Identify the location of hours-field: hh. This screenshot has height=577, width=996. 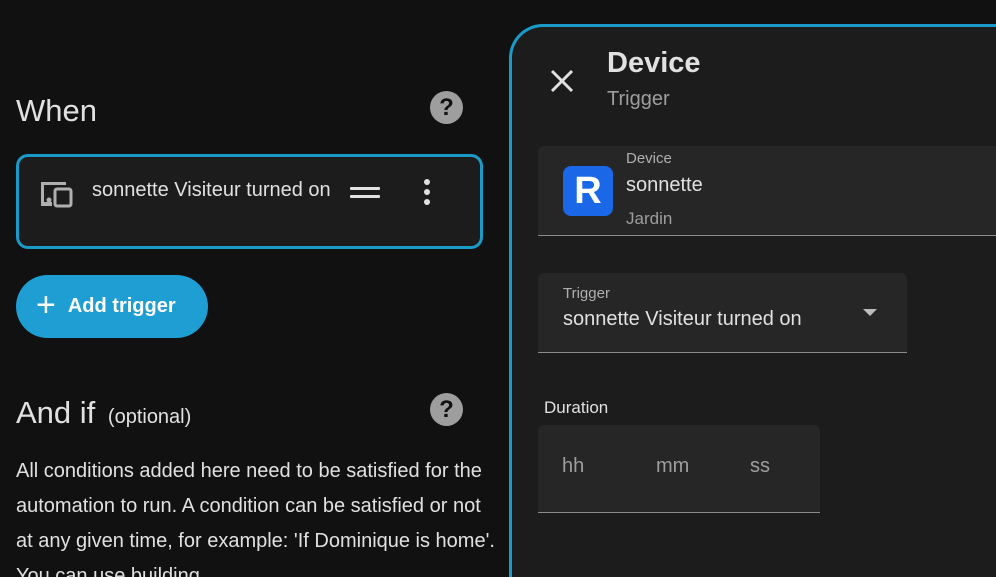
(573, 466).